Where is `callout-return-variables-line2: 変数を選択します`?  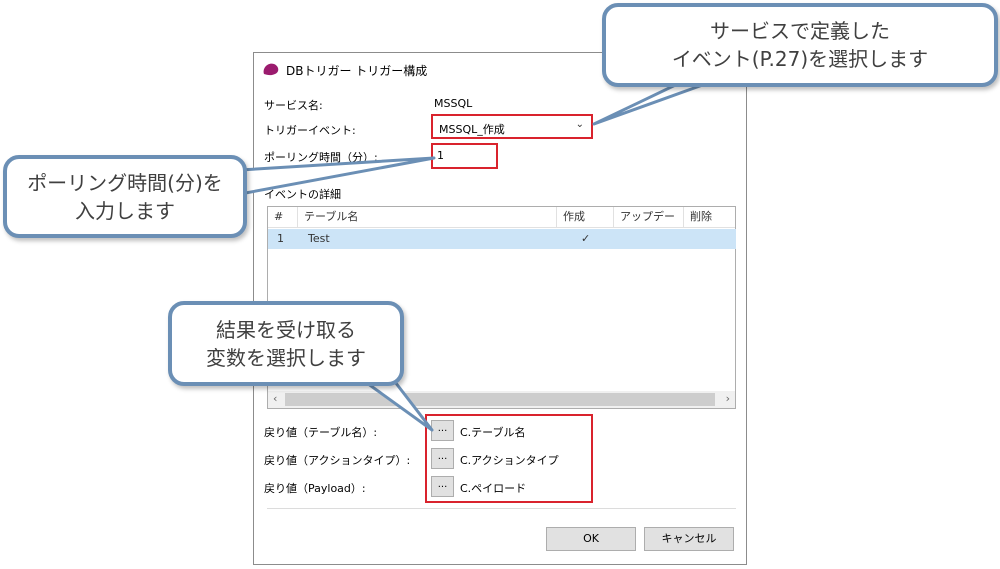 callout-return-variables-line2: 変数を選択します is located at coordinates (286, 358).